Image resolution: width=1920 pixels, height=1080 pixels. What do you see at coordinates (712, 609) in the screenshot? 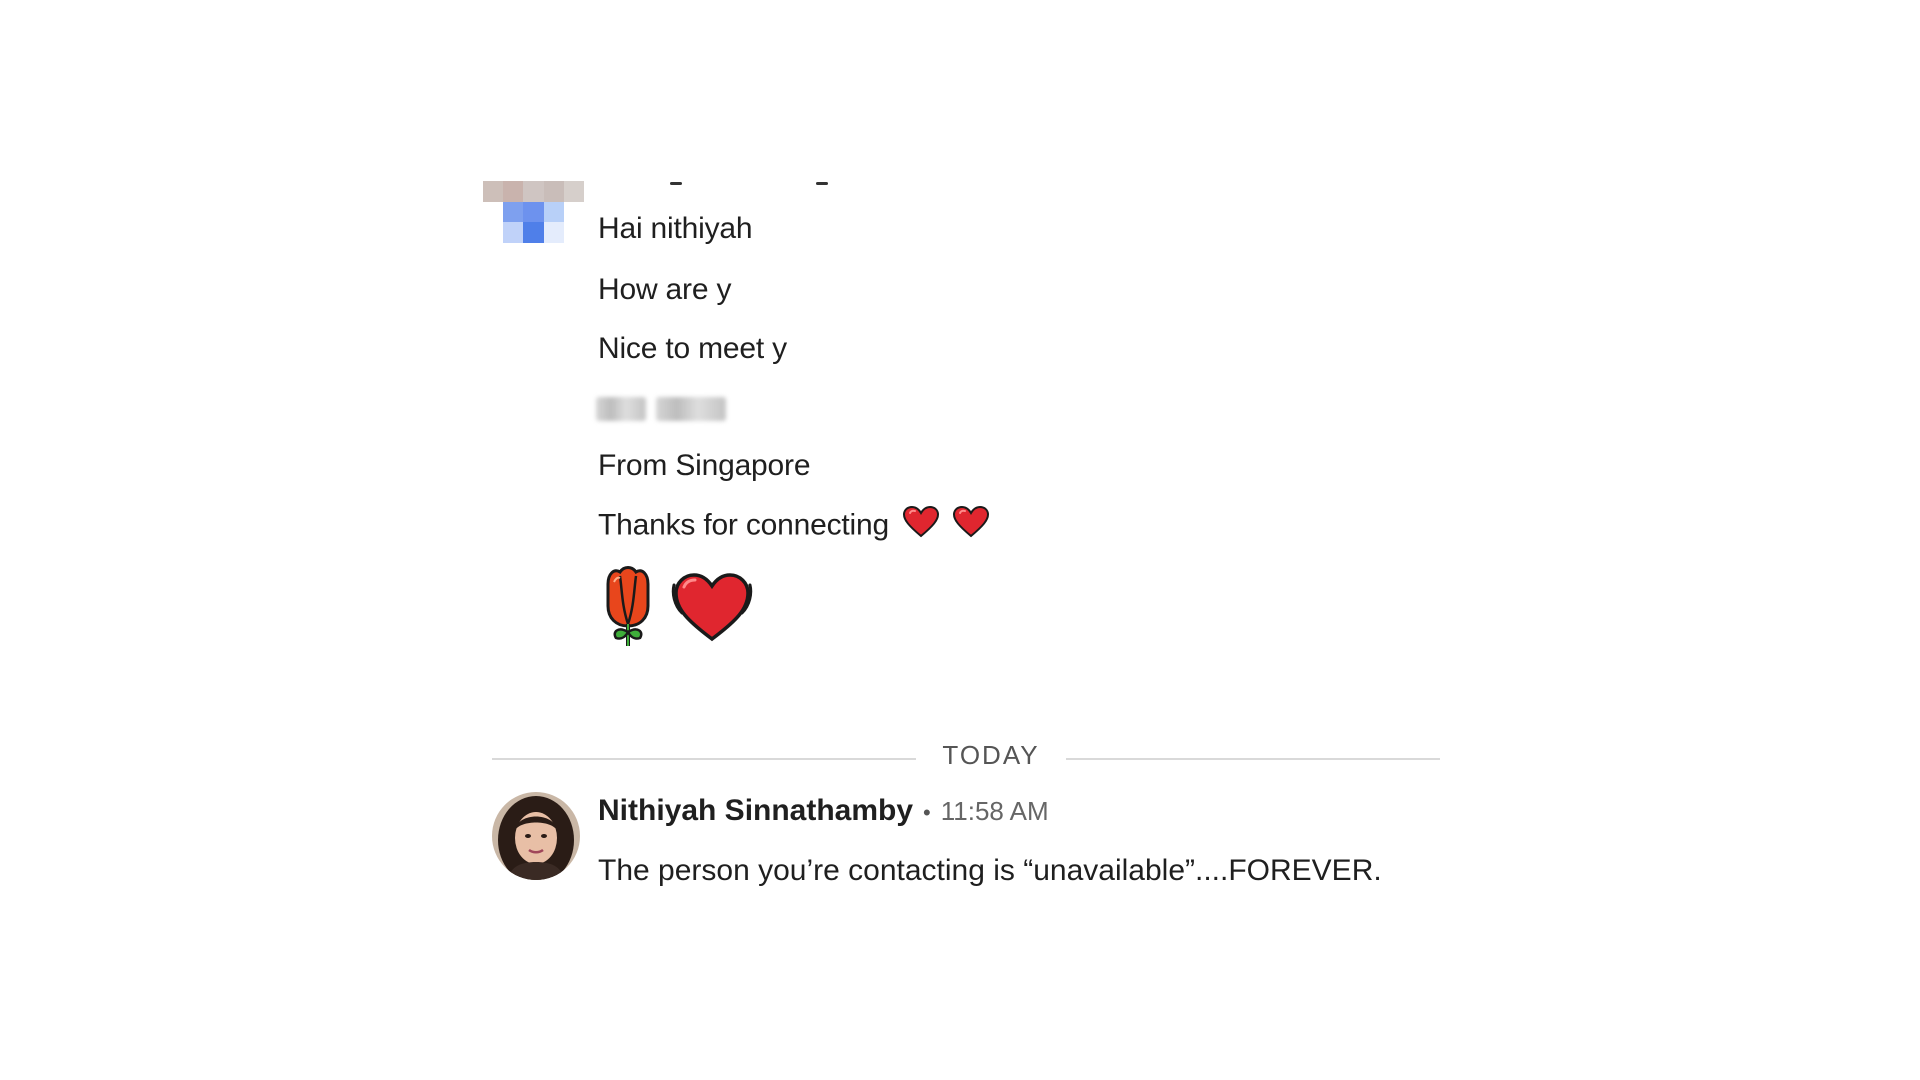
I see `heart-hands-icon` at bounding box center [712, 609].